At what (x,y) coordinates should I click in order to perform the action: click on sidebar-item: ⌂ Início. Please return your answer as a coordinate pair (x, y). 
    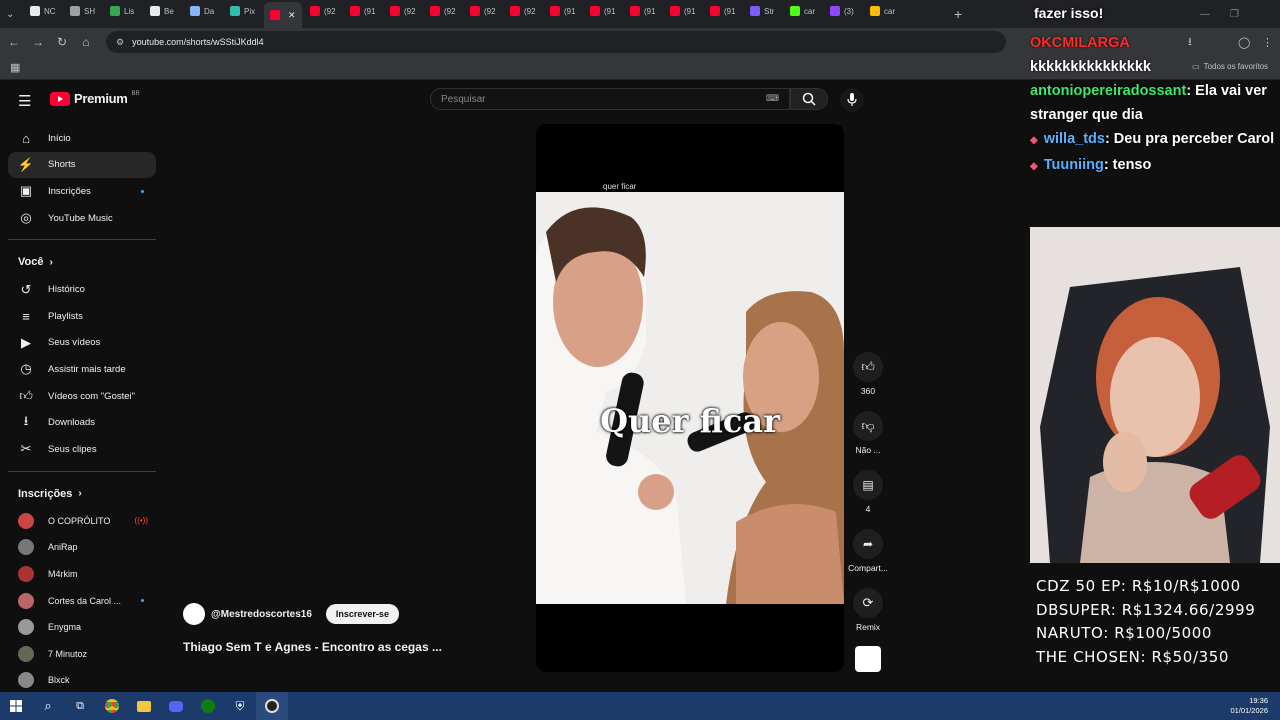
    Looking at the image, I should click on (82, 138).